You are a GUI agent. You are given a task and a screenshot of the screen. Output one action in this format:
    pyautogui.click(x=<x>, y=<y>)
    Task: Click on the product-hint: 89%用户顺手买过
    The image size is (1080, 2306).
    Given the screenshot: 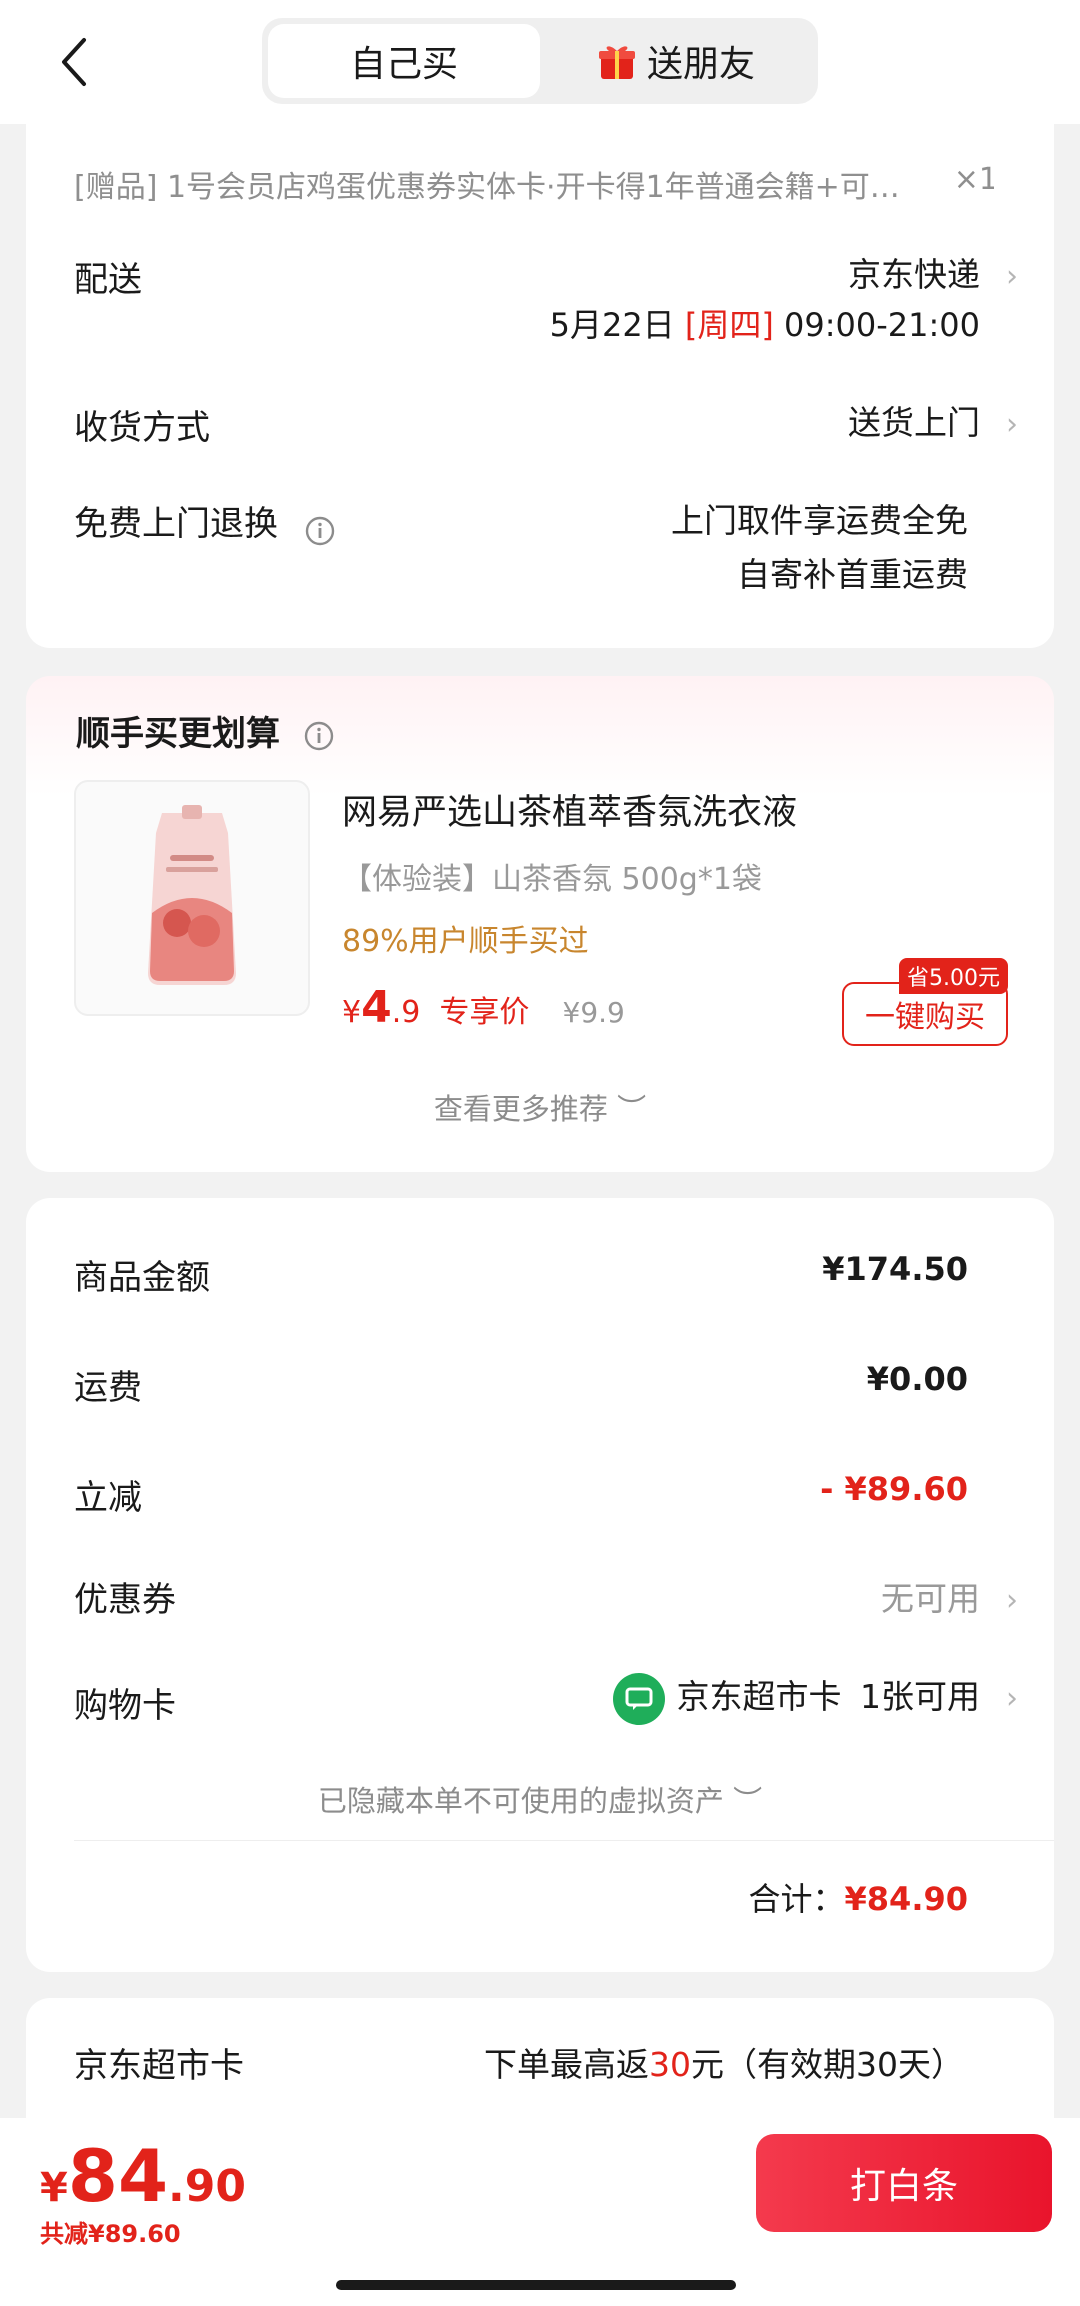 What is the action you would take?
    pyautogui.click(x=465, y=941)
    